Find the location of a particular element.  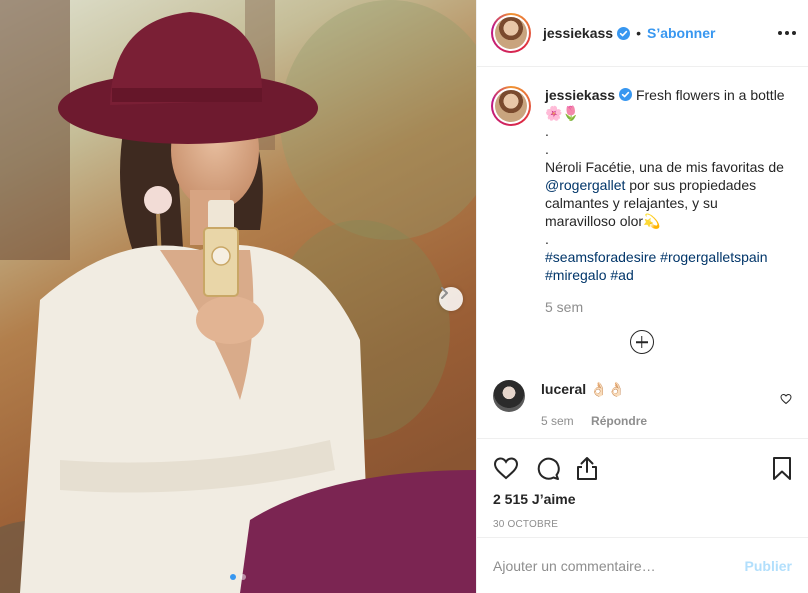

publish-button: Publier is located at coordinates (768, 566).